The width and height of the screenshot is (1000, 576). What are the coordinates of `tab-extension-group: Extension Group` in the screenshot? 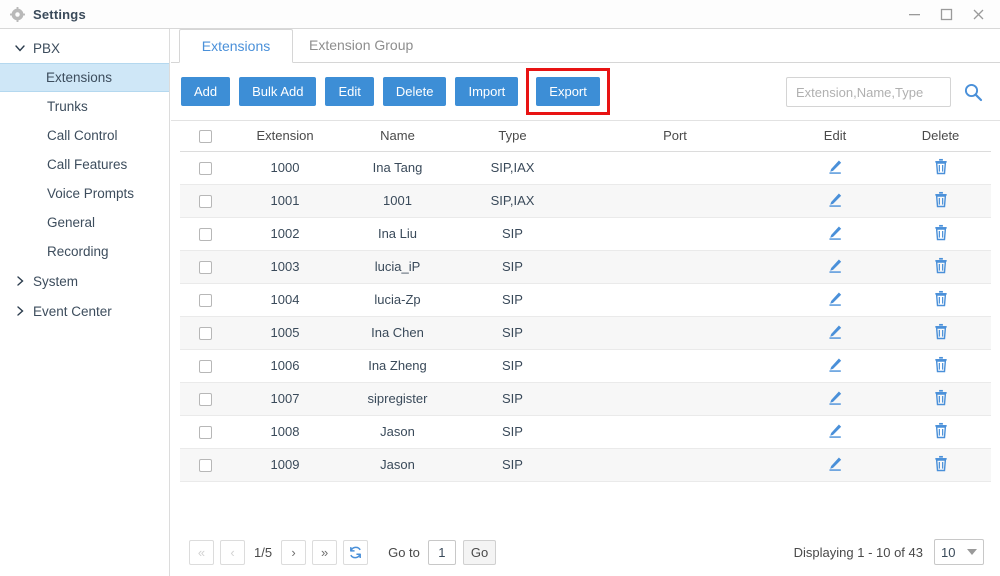 It's located at (361, 45).